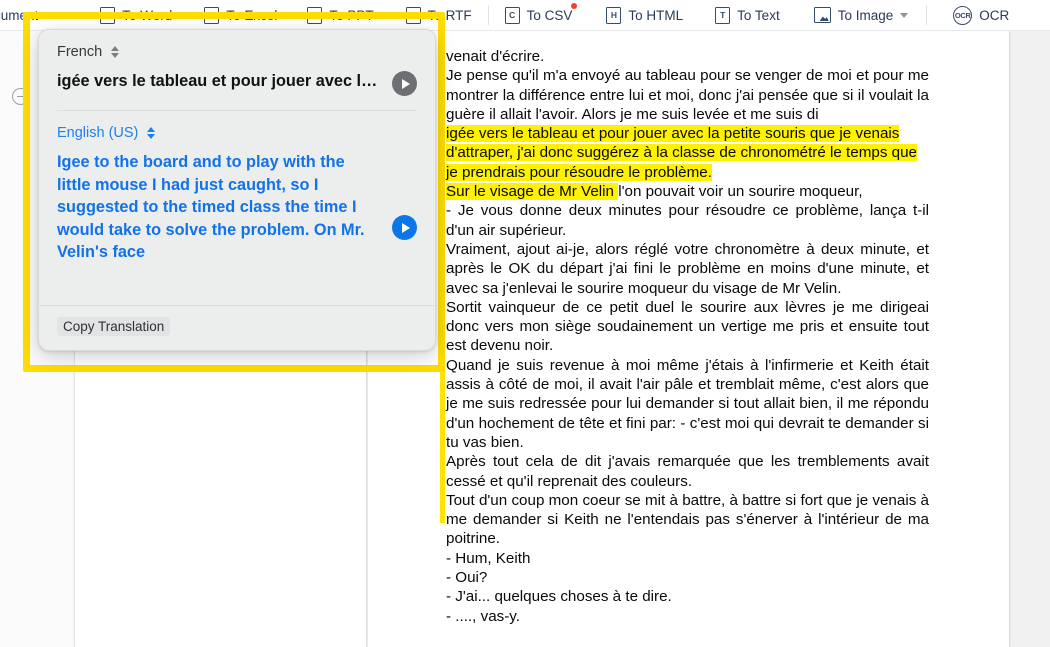 This screenshot has width=1050, height=647. What do you see at coordinates (723, 15) in the screenshot?
I see `to-text-file-icon: T` at bounding box center [723, 15].